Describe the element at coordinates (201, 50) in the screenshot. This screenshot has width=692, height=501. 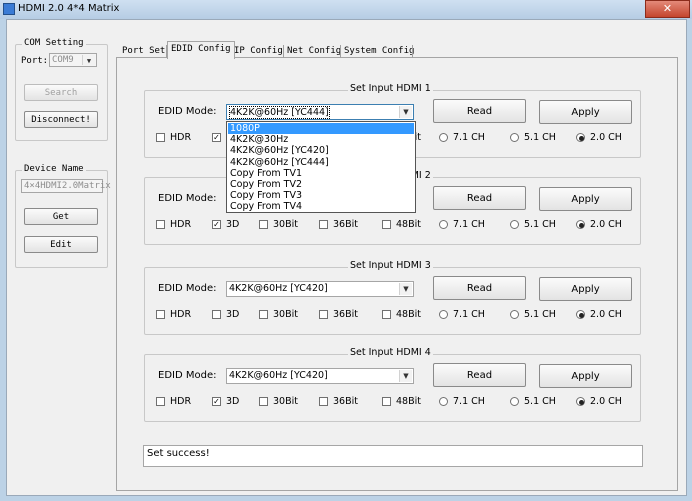
I see `tab-edid-config: EDID Config` at that location.